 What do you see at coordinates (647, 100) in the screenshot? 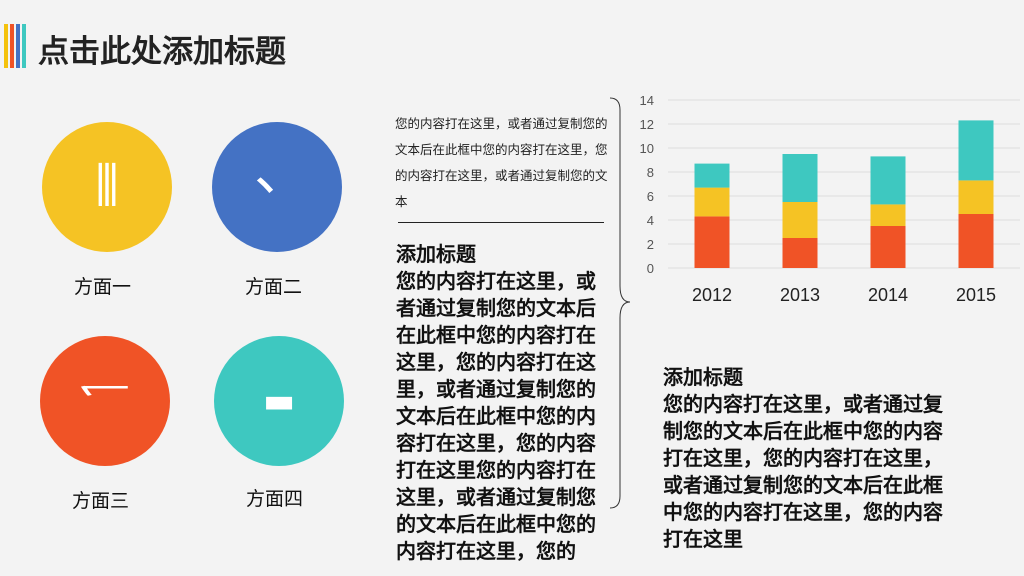
I see `y-tick-label: 14` at bounding box center [647, 100].